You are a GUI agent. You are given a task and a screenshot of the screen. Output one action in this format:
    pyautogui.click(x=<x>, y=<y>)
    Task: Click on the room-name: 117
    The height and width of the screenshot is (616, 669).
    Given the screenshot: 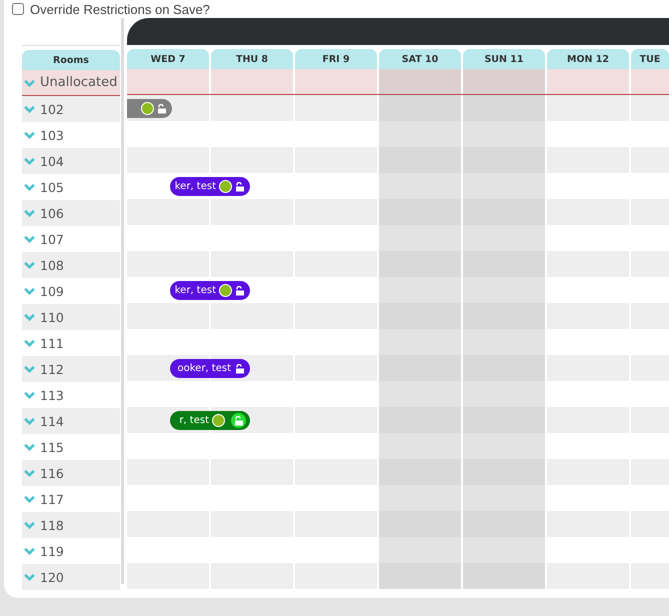 What is the action you would take?
    pyautogui.click(x=52, y=499)
    